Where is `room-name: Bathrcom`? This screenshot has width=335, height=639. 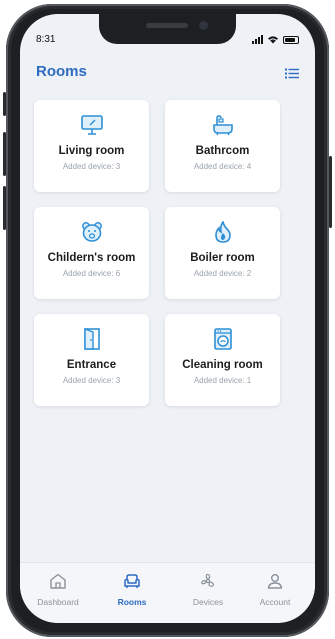 room-name: Bathrcom is located at coordinates (222, 151).